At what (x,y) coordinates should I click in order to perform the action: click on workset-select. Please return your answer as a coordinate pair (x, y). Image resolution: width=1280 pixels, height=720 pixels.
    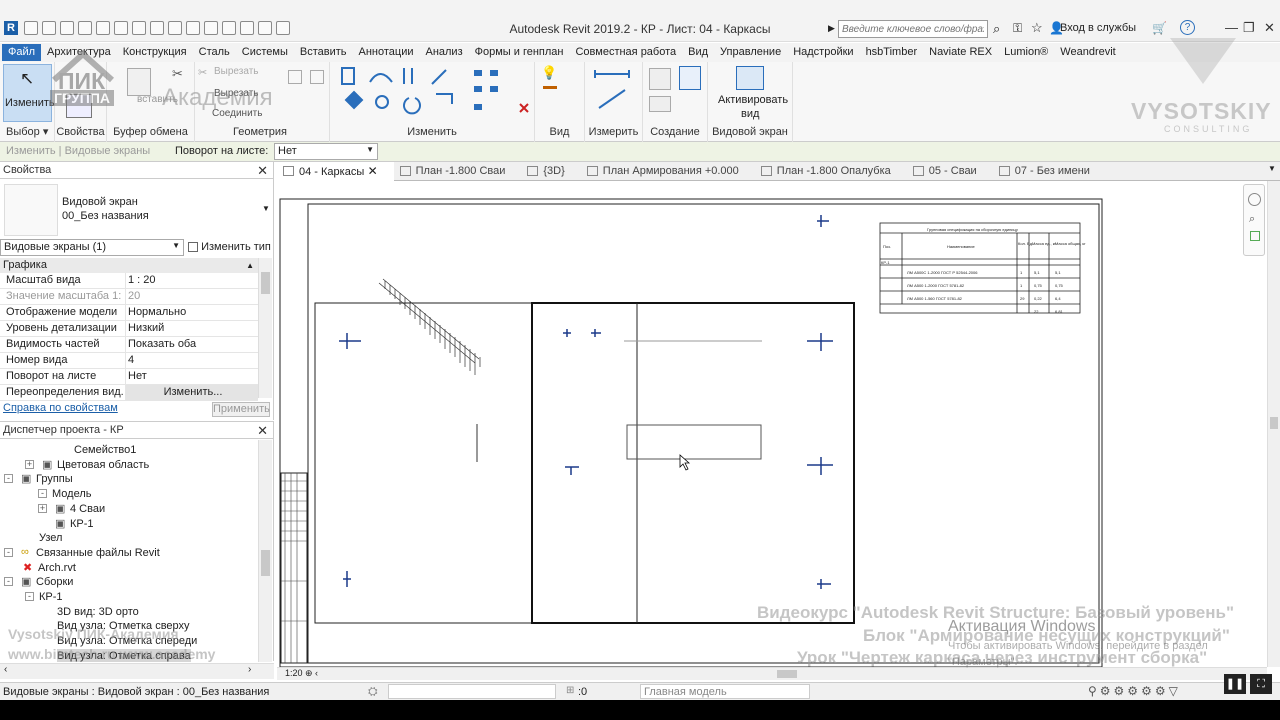
    Looking at the image, I should click on (472, 691).